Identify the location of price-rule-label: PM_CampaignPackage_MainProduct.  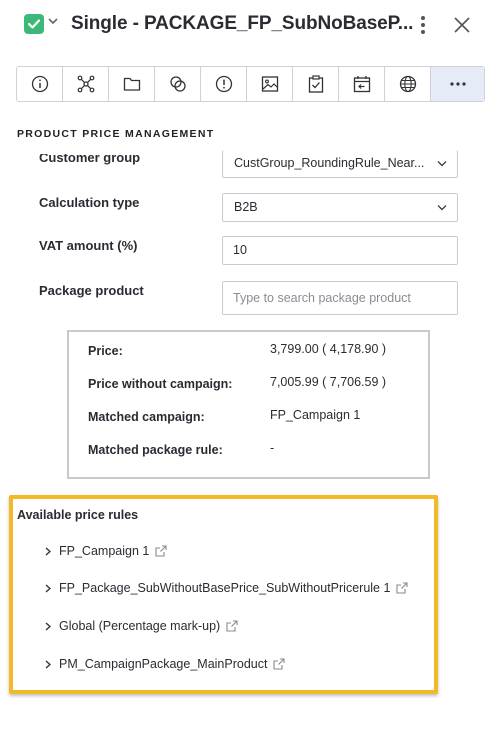
(163, 664).